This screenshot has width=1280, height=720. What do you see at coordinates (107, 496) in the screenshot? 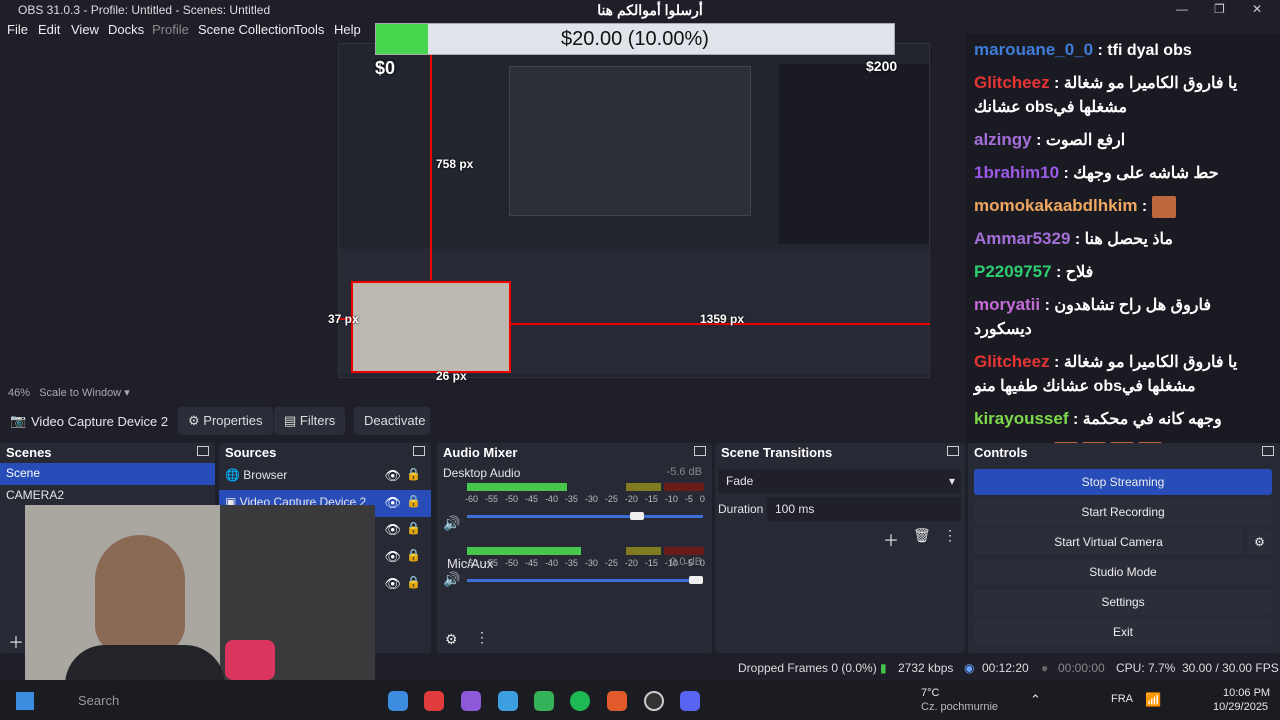
I see `scene-item: CAMERA2` at bounding box center [107, 496].